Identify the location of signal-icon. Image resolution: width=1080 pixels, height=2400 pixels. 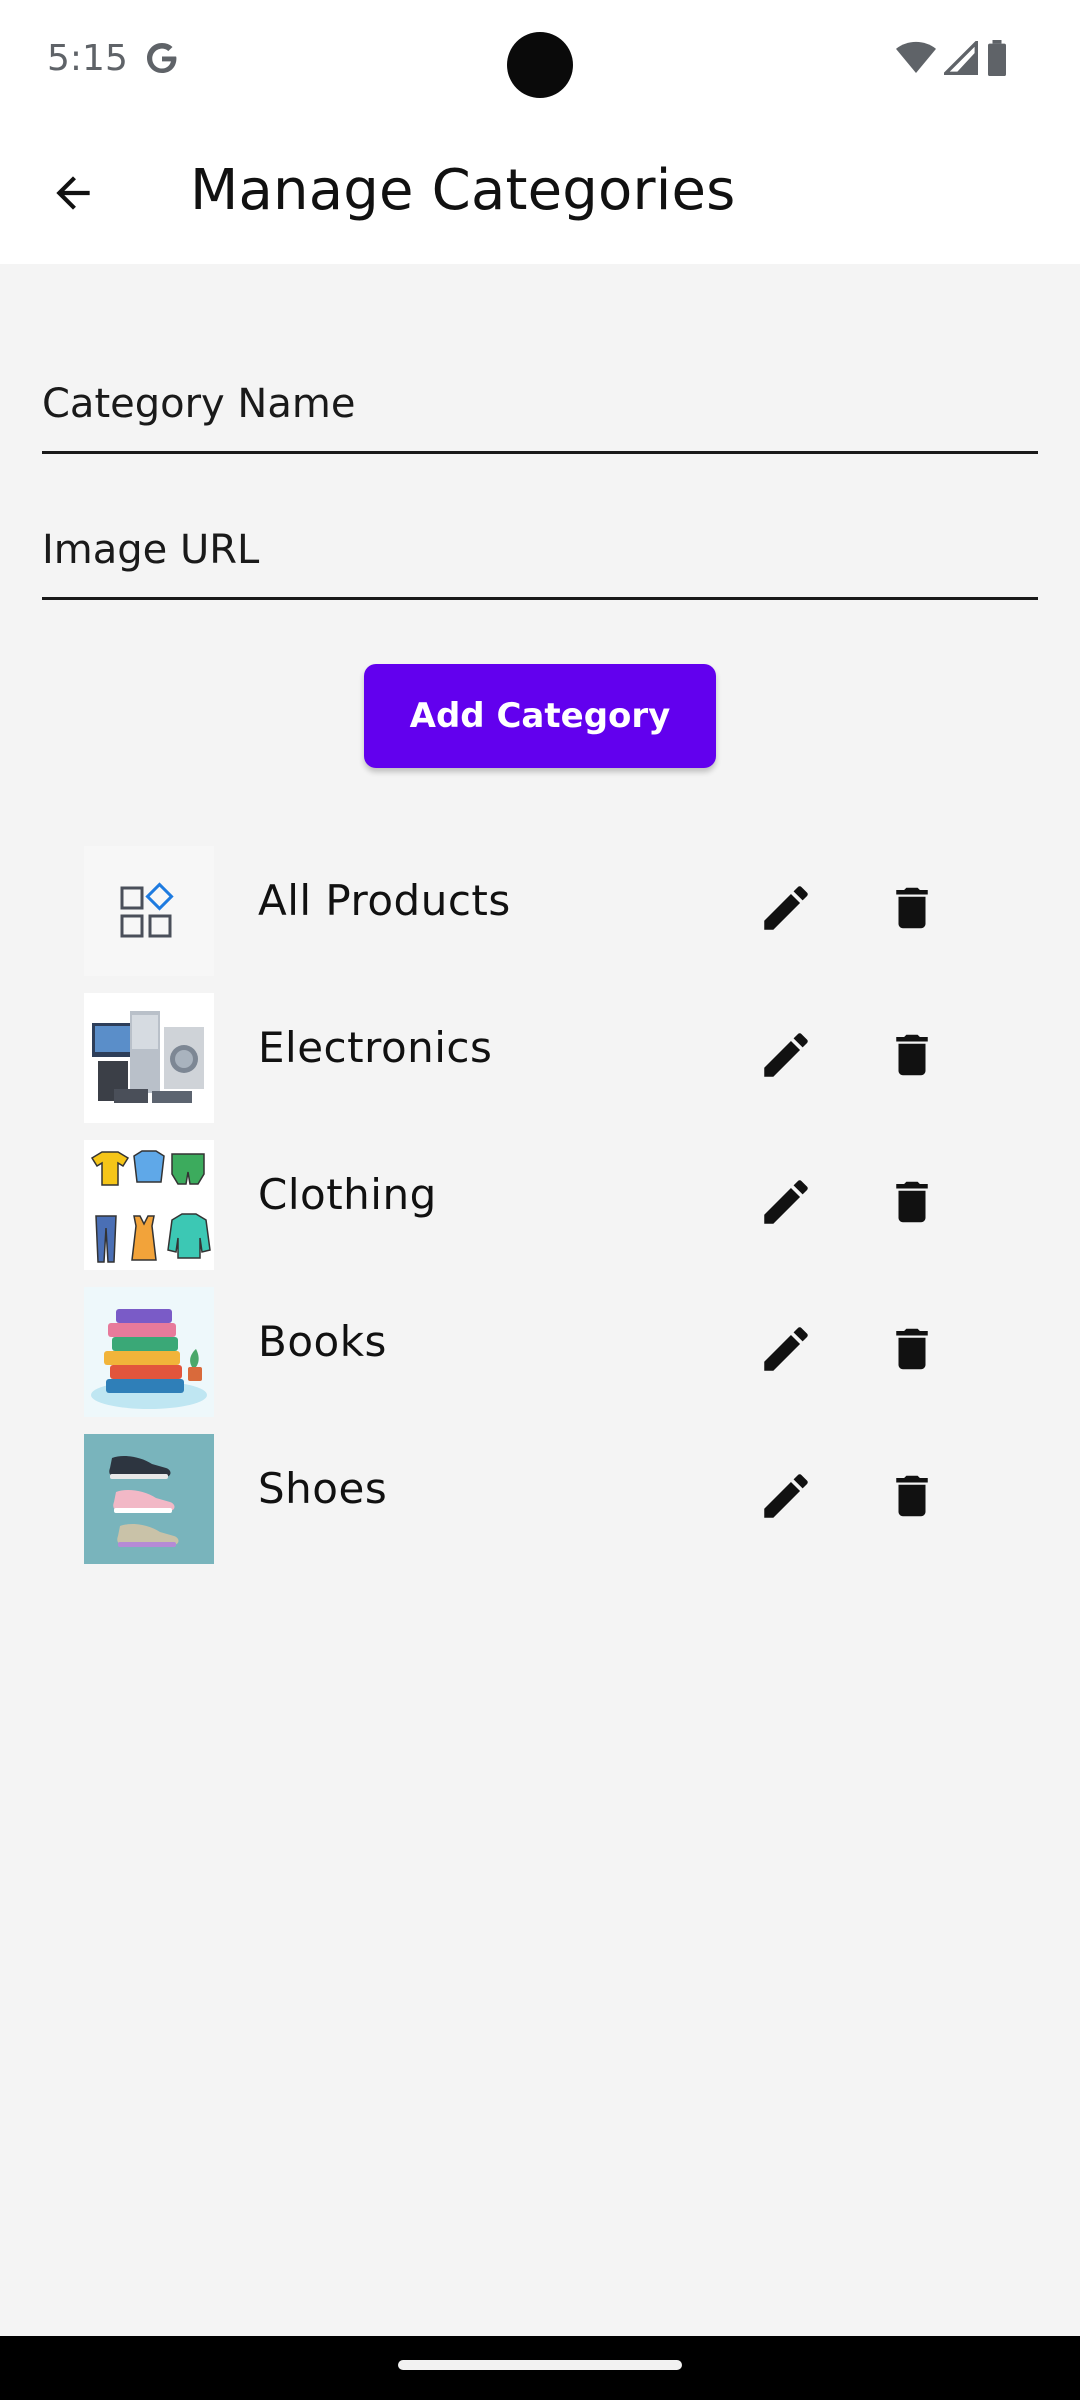
(961, 58).